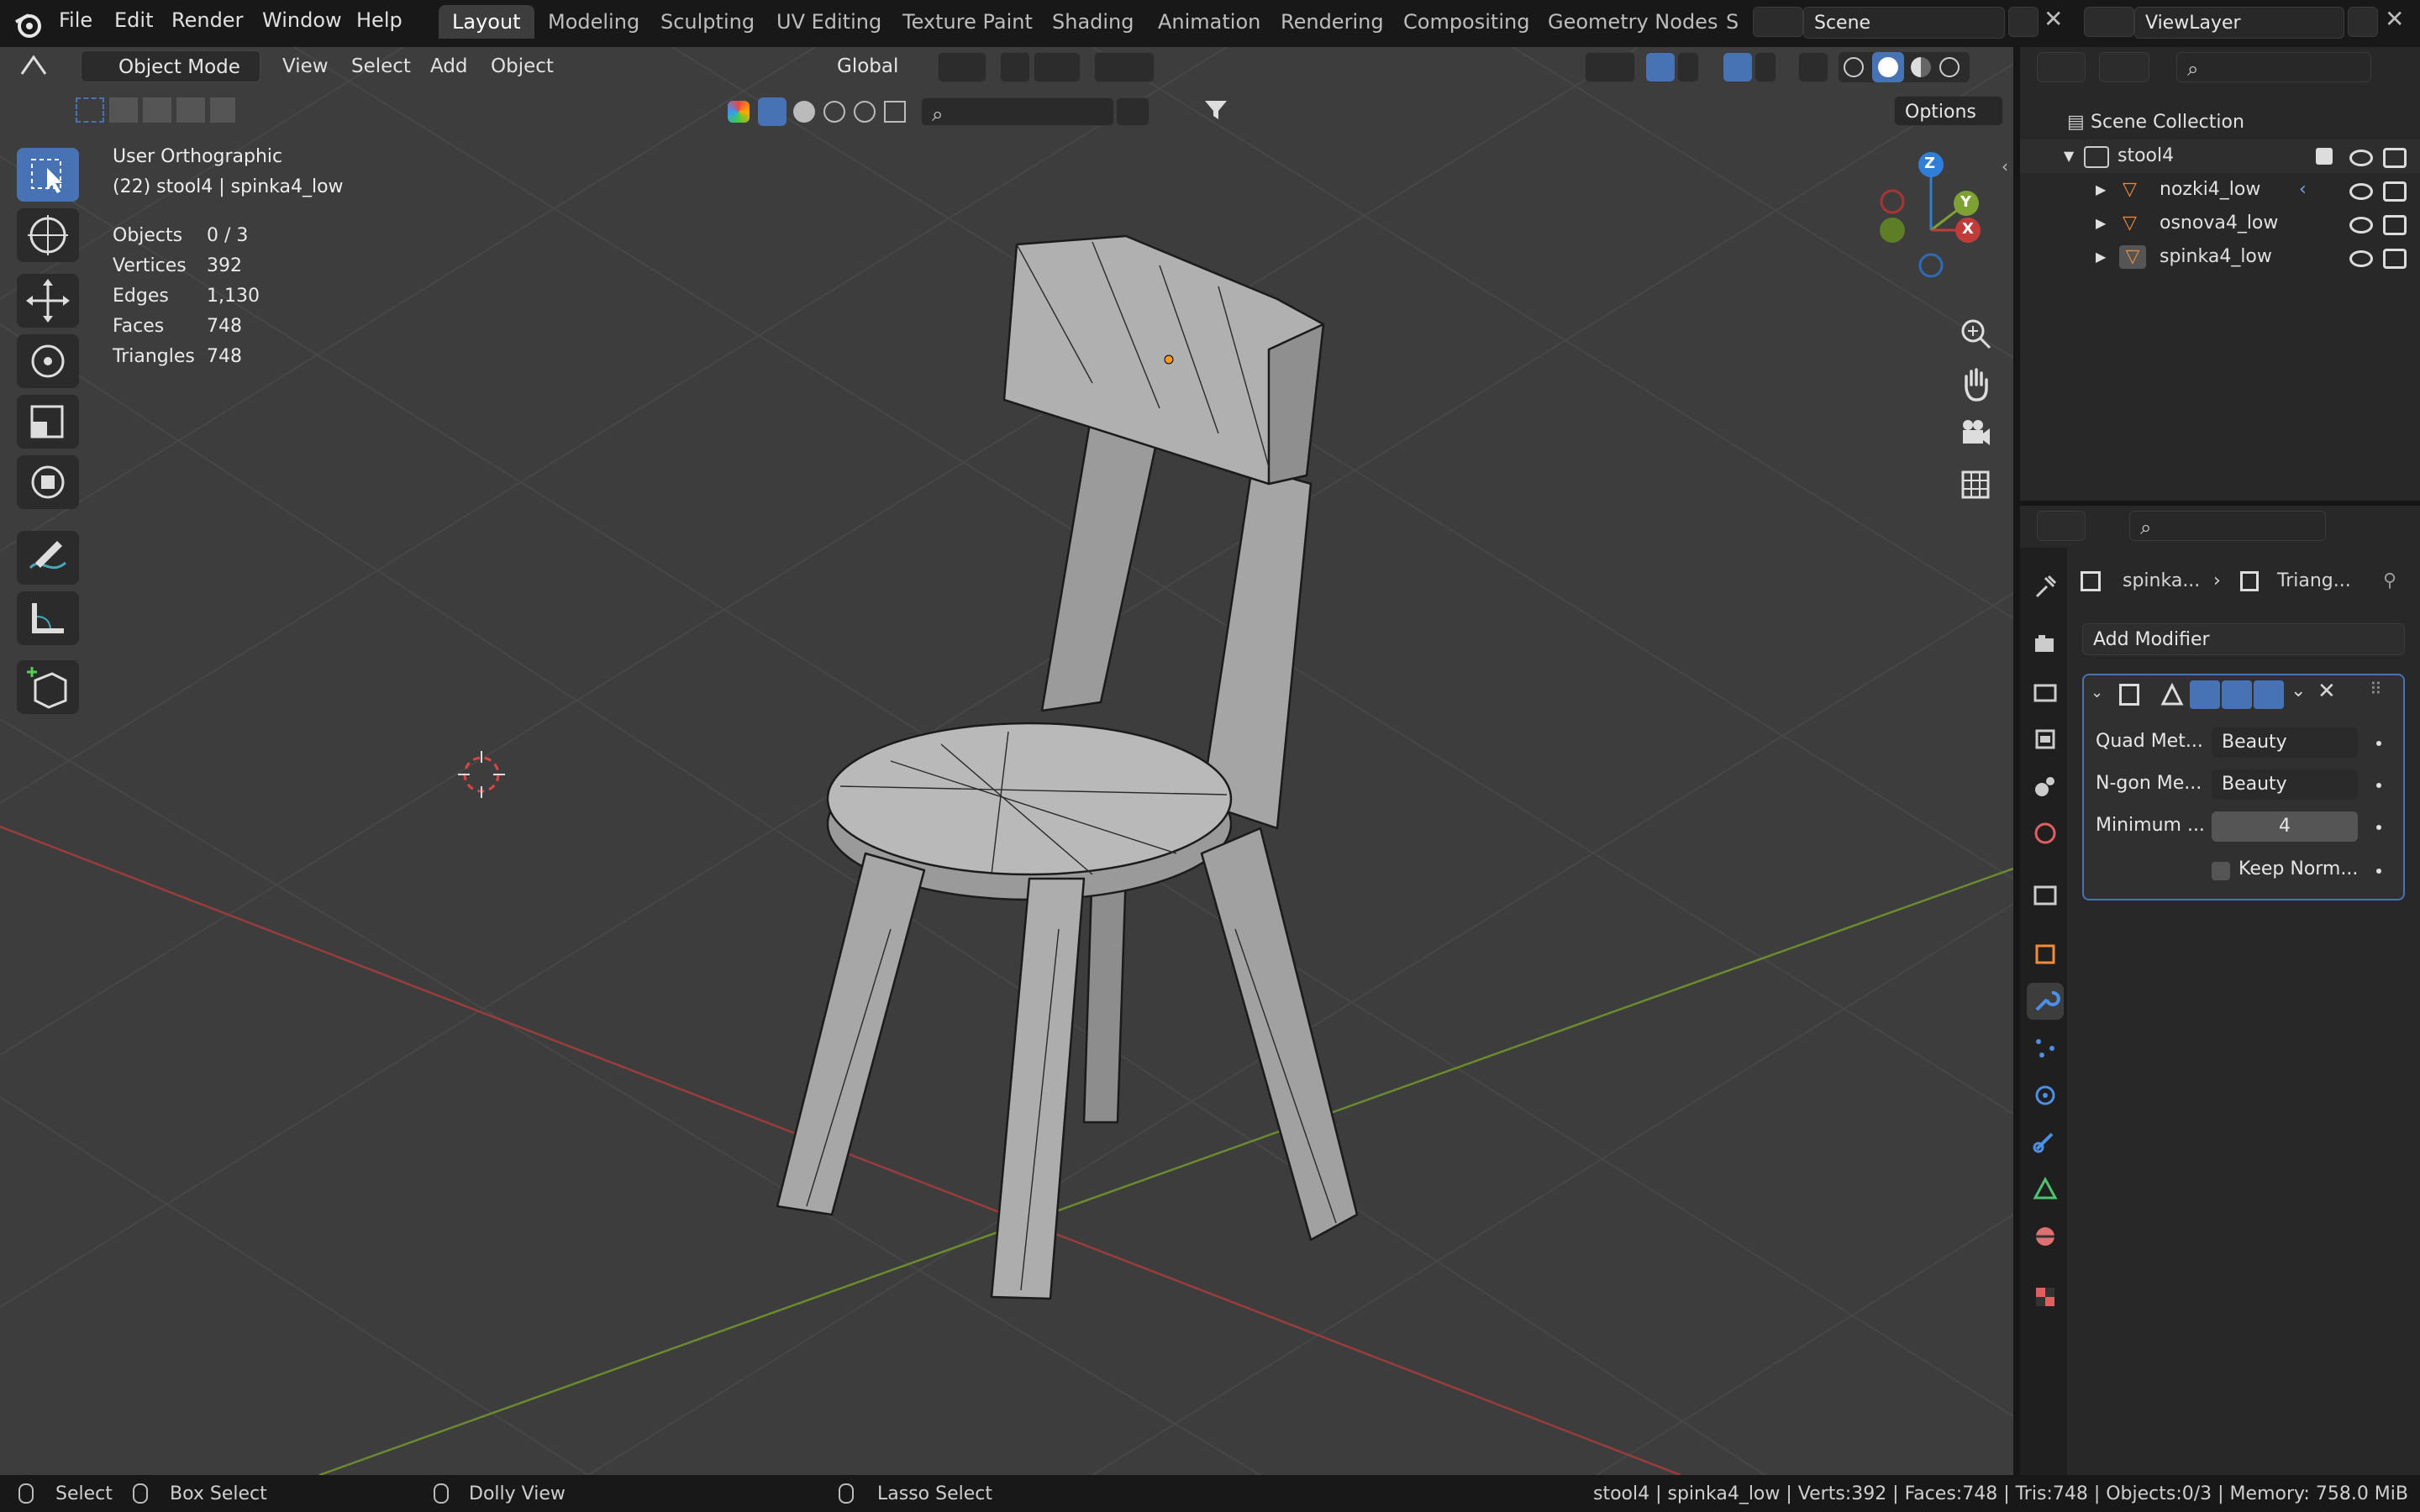 The width and height of the screenshot is (2420, 1512). I want to click on tool-tab-icon, so click(2045, 586).